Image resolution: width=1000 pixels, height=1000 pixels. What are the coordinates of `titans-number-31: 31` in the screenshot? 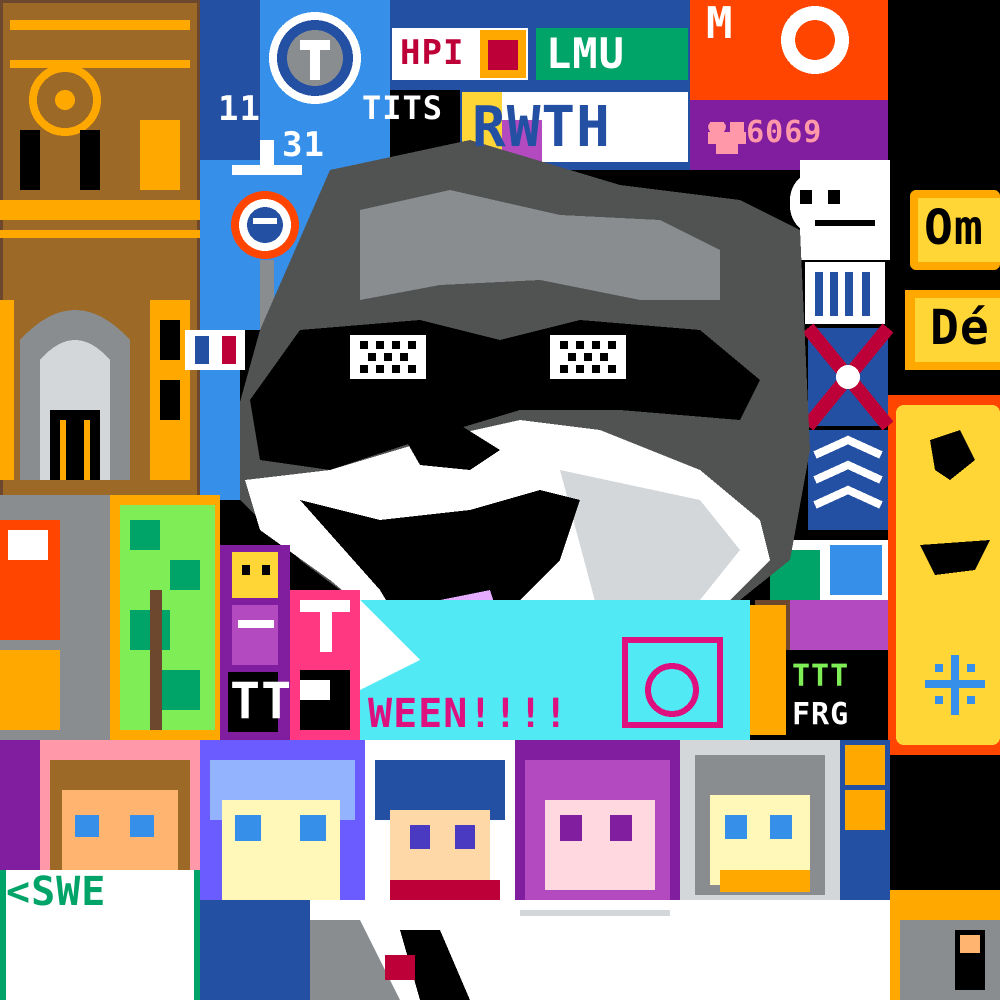 It's located at (303, 145).